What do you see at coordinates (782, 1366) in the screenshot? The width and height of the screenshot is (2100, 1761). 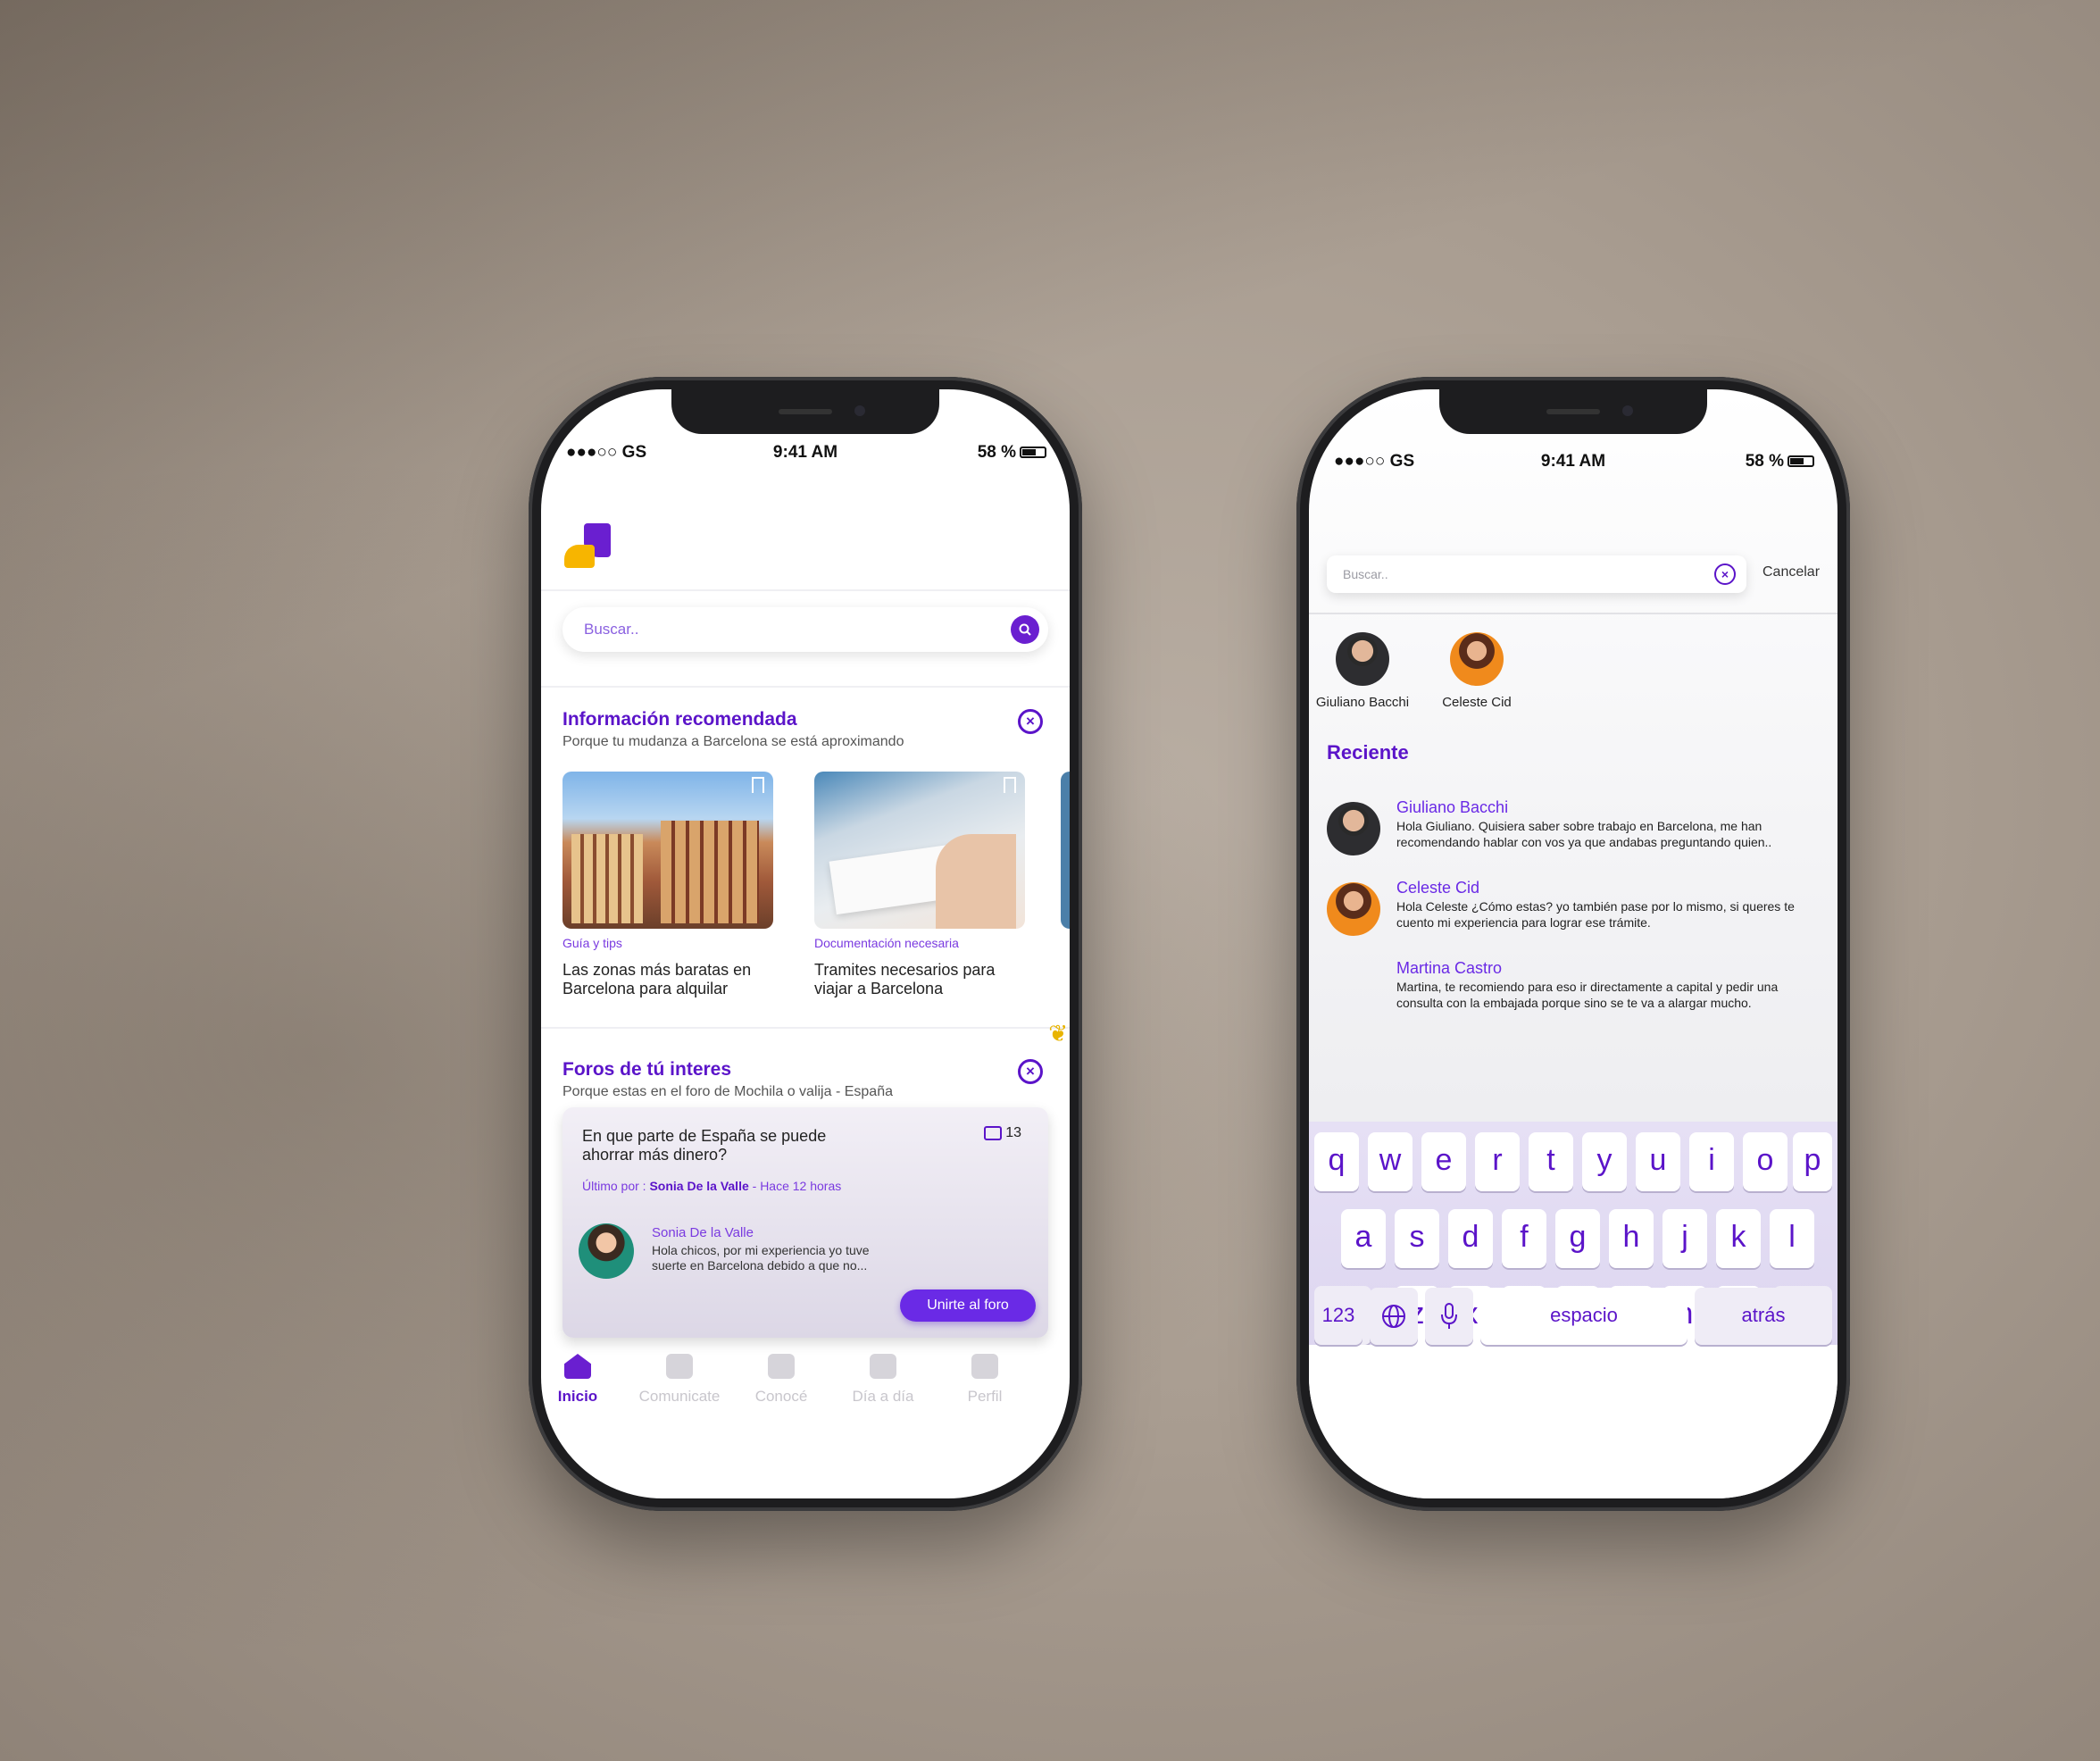 I see `plane-icon` at bounding box center [782, 1366].